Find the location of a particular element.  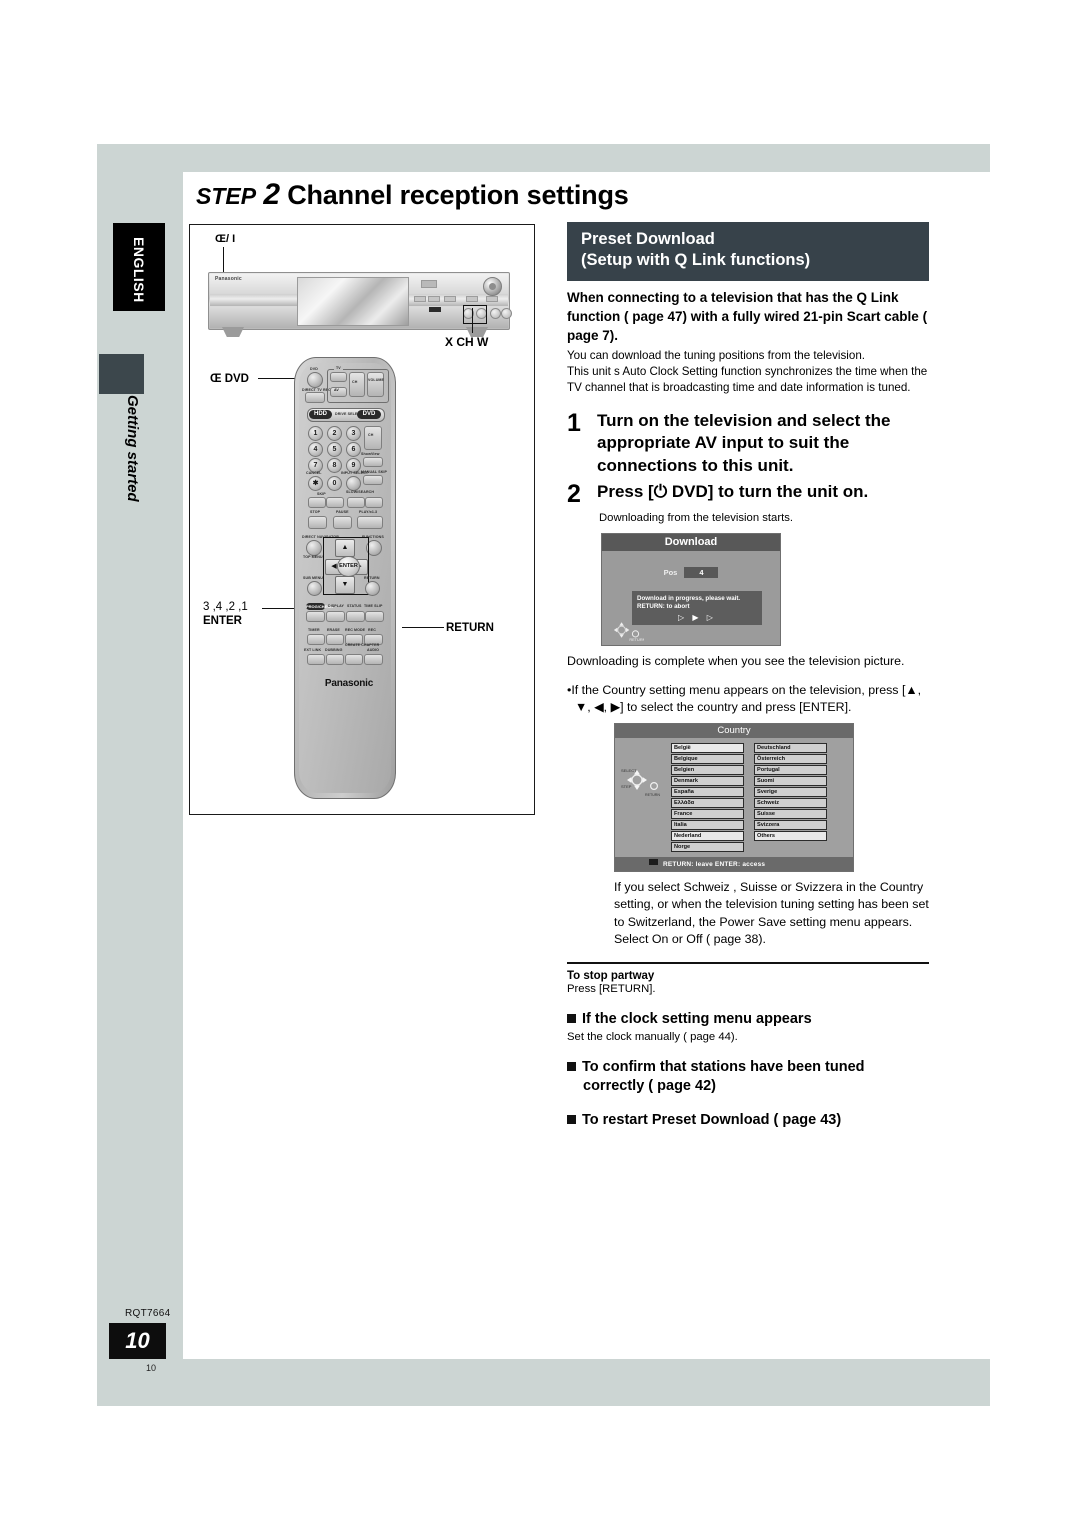

remote-prog-check-button is located at coordinates (315, 616).